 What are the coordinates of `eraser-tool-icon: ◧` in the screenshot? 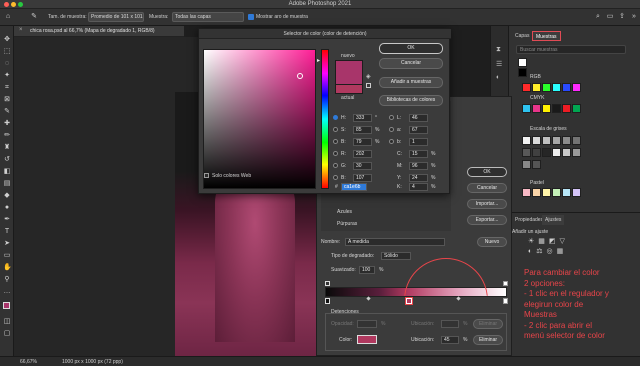 It's located at (7, 172).